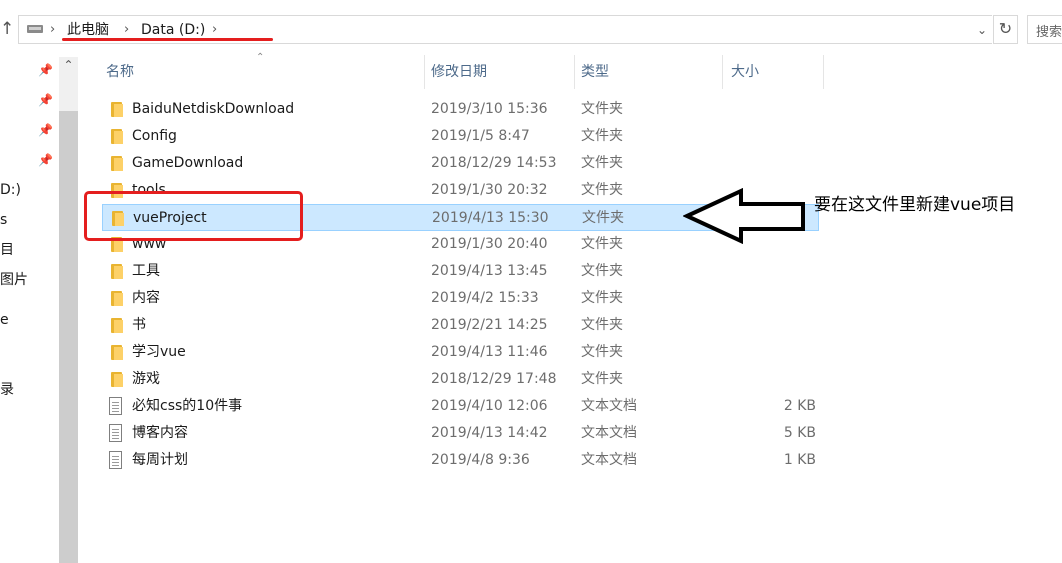 The image size is (1062, 563). I want to click on file-date: 2019/4/13 13:45, so click(489, 271).